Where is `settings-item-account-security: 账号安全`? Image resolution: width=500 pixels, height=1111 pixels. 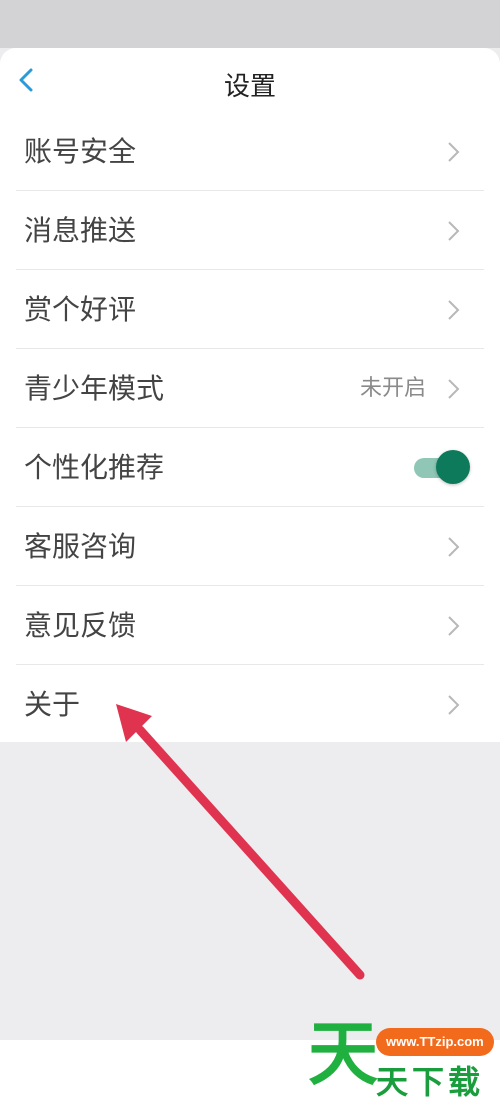 settings-item-account-security: 账号安全 is located at coordinates (250, 151).